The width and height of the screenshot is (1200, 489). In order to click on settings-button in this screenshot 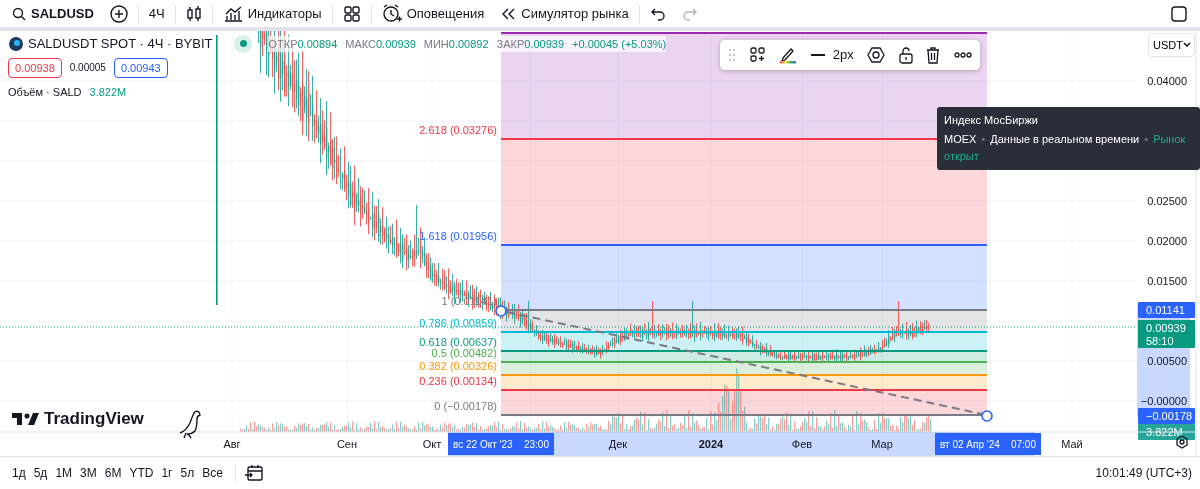, I will do `click(876, 55)`.